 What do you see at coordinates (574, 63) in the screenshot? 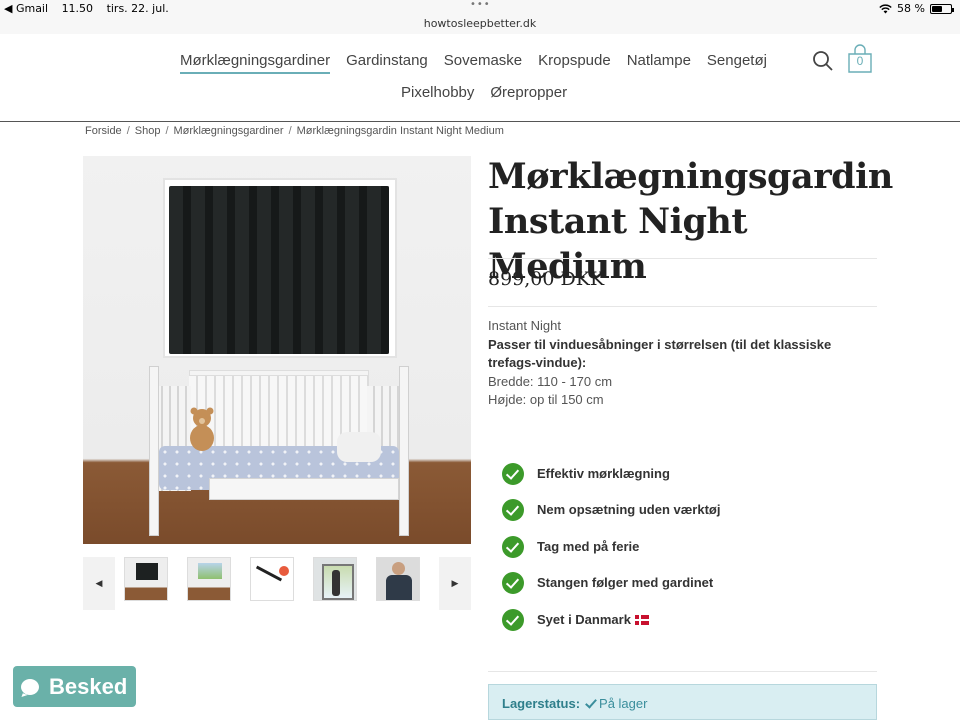
I see `nav-item-kropspude: Kropspude` at bounding box center [574, 63].